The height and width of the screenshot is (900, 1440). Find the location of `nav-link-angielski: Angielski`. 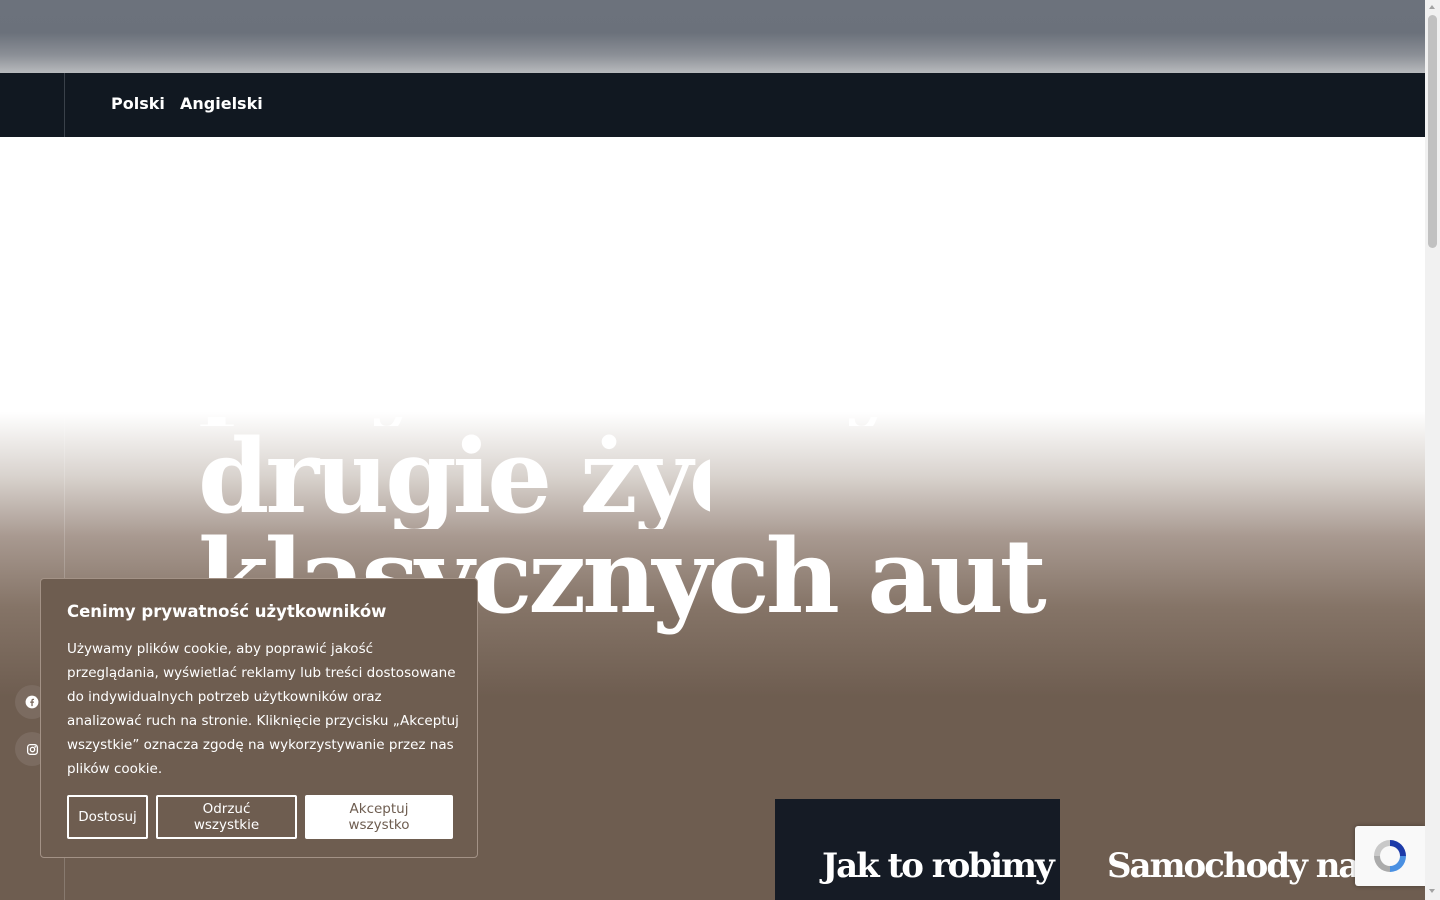

nav-link-angielski: Angielski is located at coordinates (221, 104).